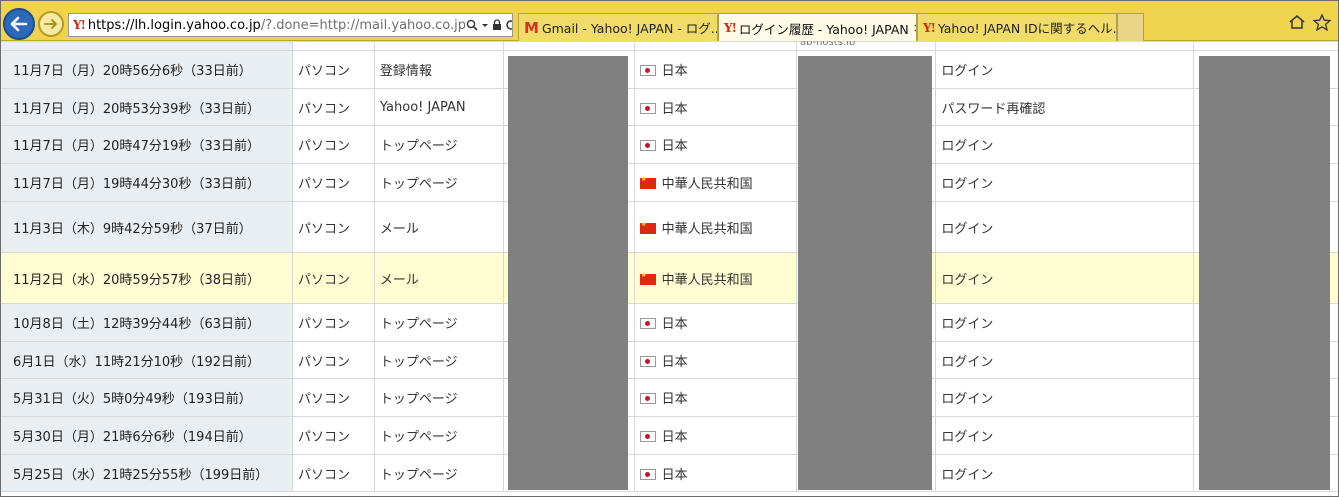  I want to click on search-icon, so click(472, 25).